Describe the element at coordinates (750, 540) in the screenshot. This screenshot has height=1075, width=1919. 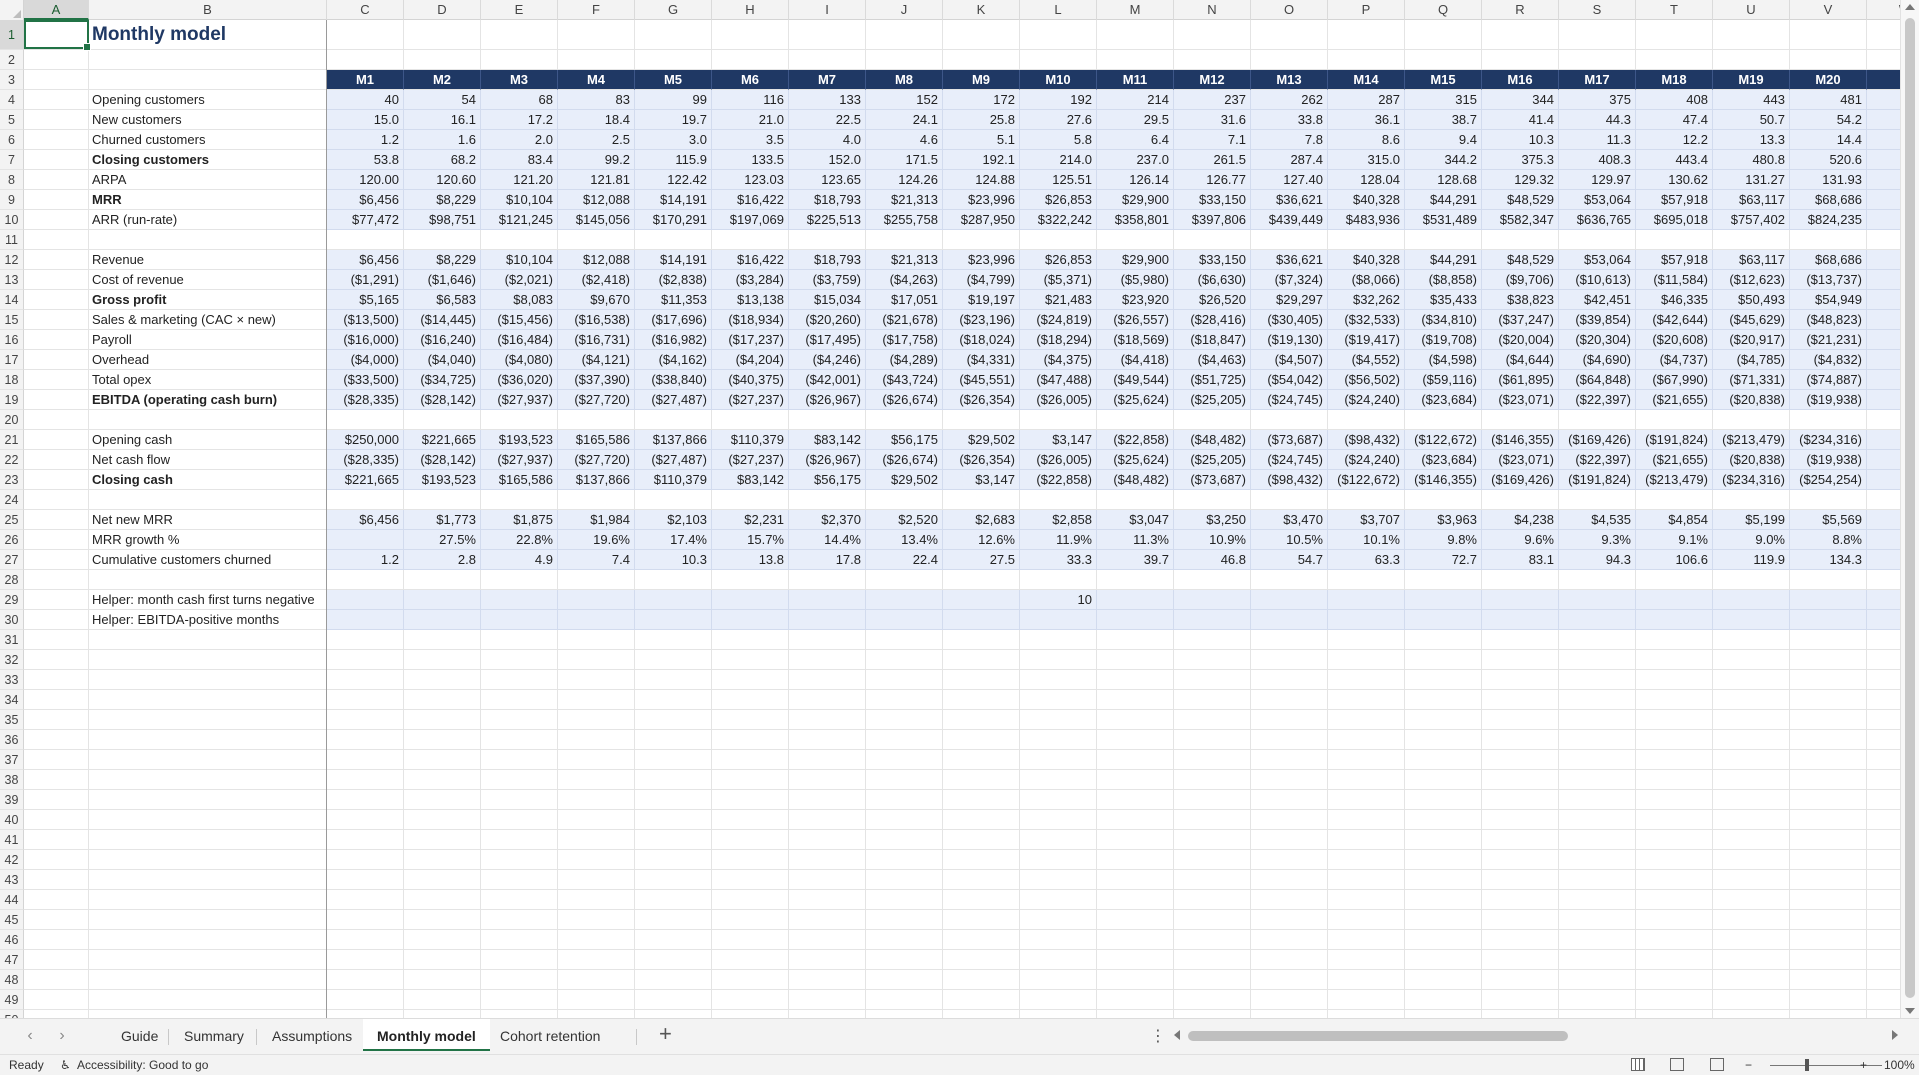
I see `value-cell: 15.7%` at that location.